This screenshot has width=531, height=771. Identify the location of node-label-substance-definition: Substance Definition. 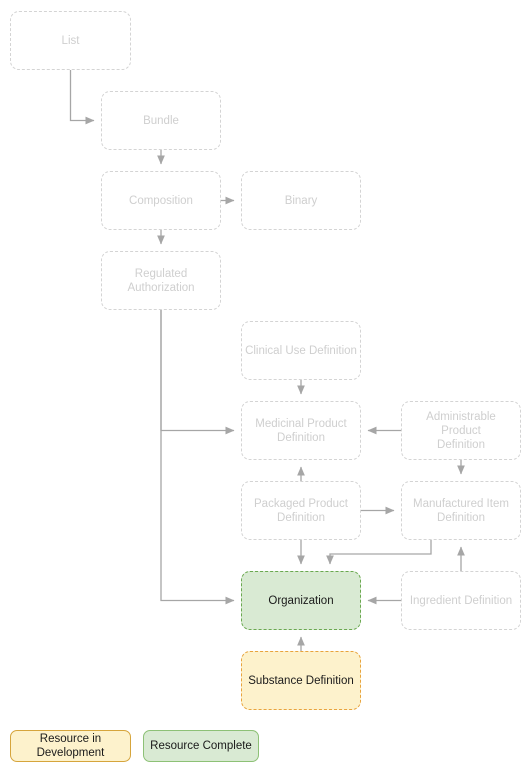
(301, 680).